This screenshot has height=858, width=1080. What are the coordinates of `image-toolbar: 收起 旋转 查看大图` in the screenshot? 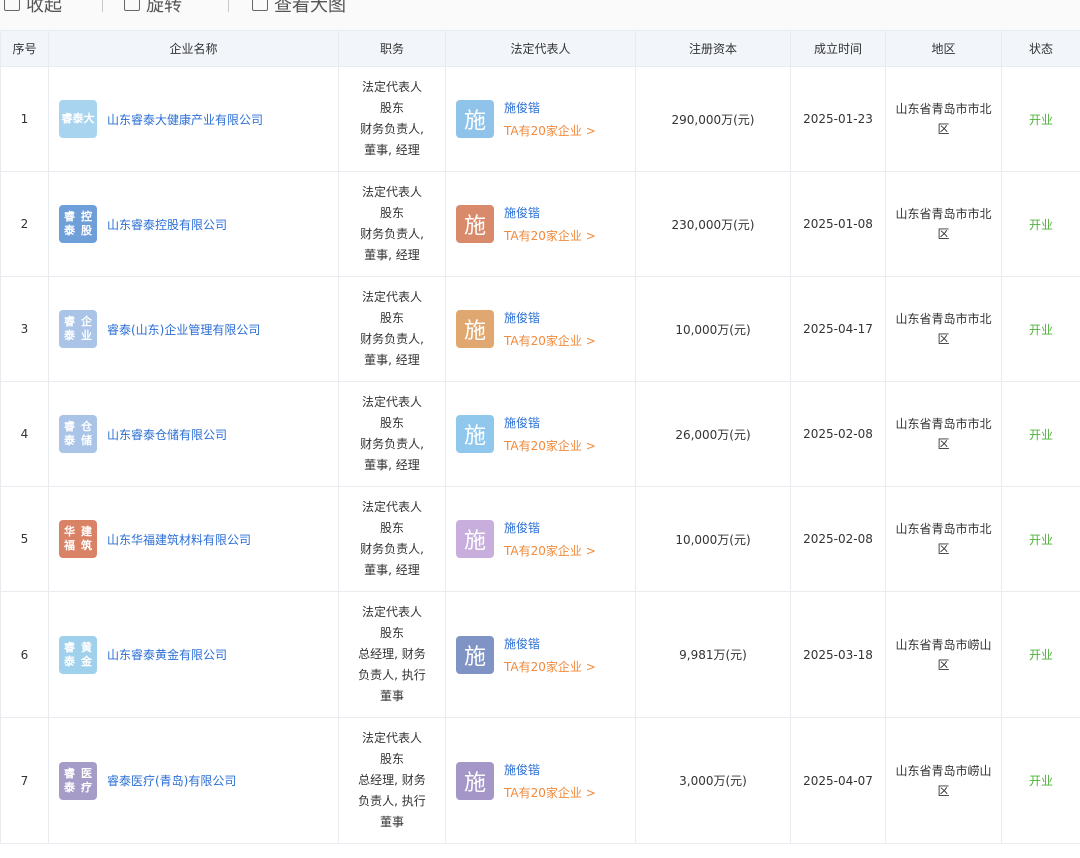 It's located at (540, 15).